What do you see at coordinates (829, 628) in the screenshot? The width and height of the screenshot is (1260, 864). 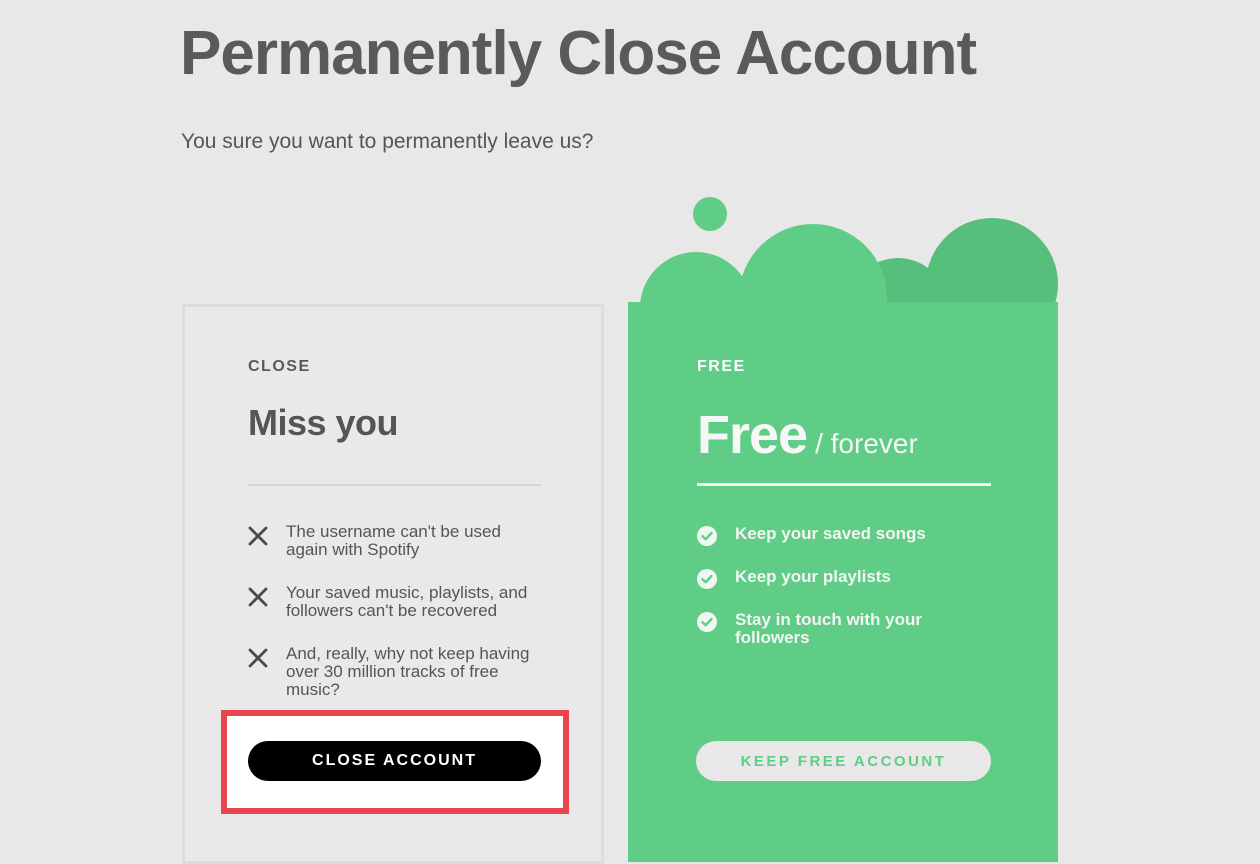 I see `list-item-text: Stay in touch with your followers` at bounding box center [829, 628].